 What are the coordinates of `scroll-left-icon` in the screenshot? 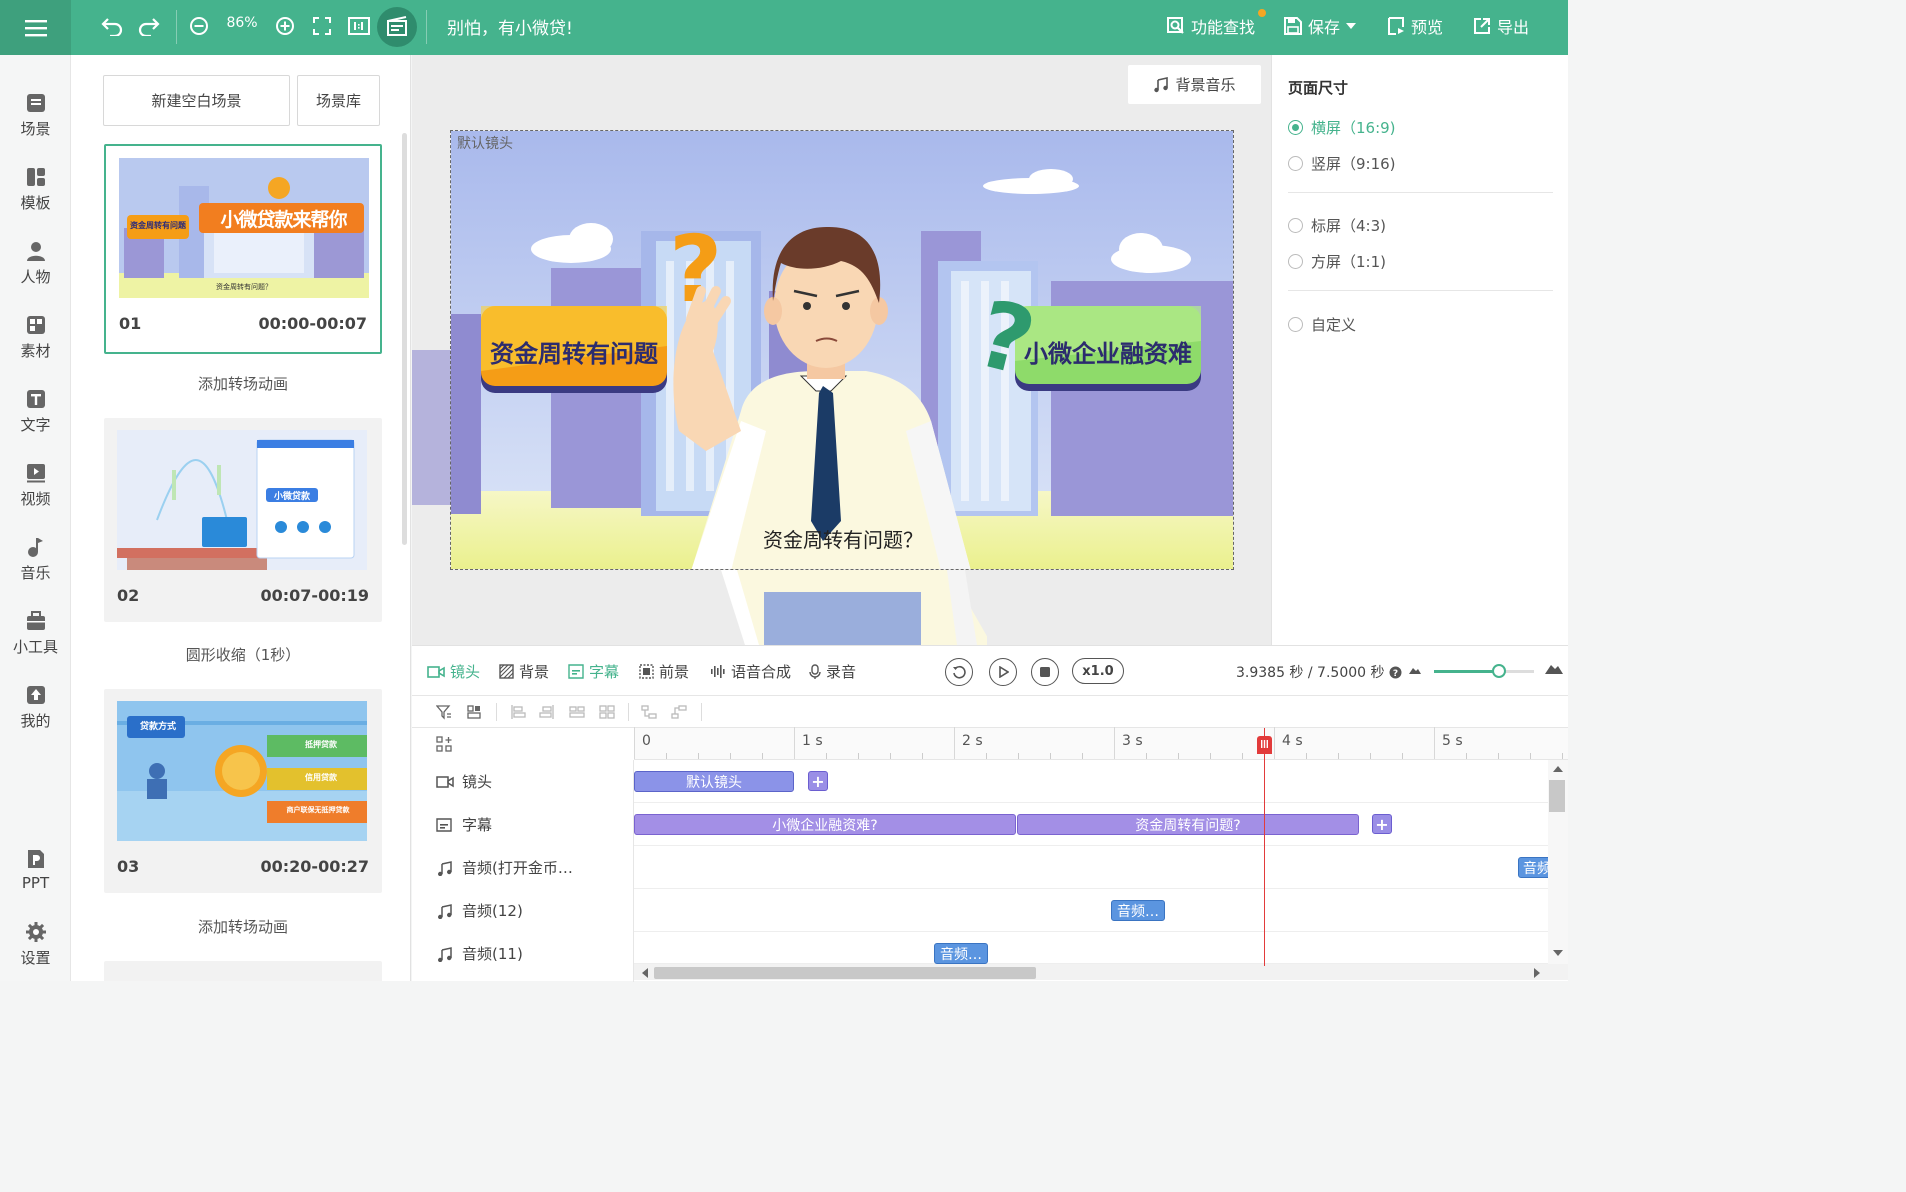 It's located at (645, 973).